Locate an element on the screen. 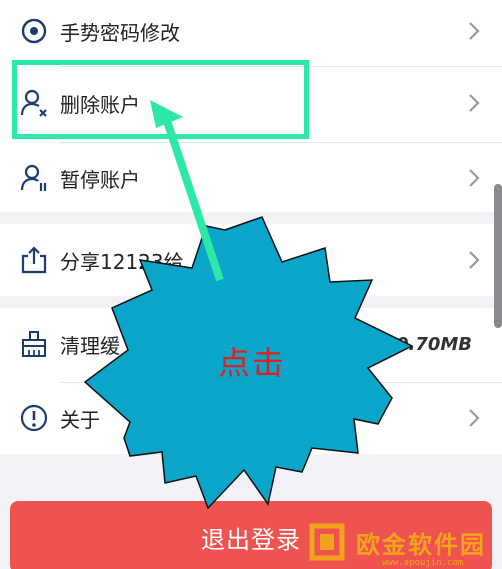 This screenshot has height=569, width=502. settings-item-label: 手势密码修改 is located at coordinates (120, 32).